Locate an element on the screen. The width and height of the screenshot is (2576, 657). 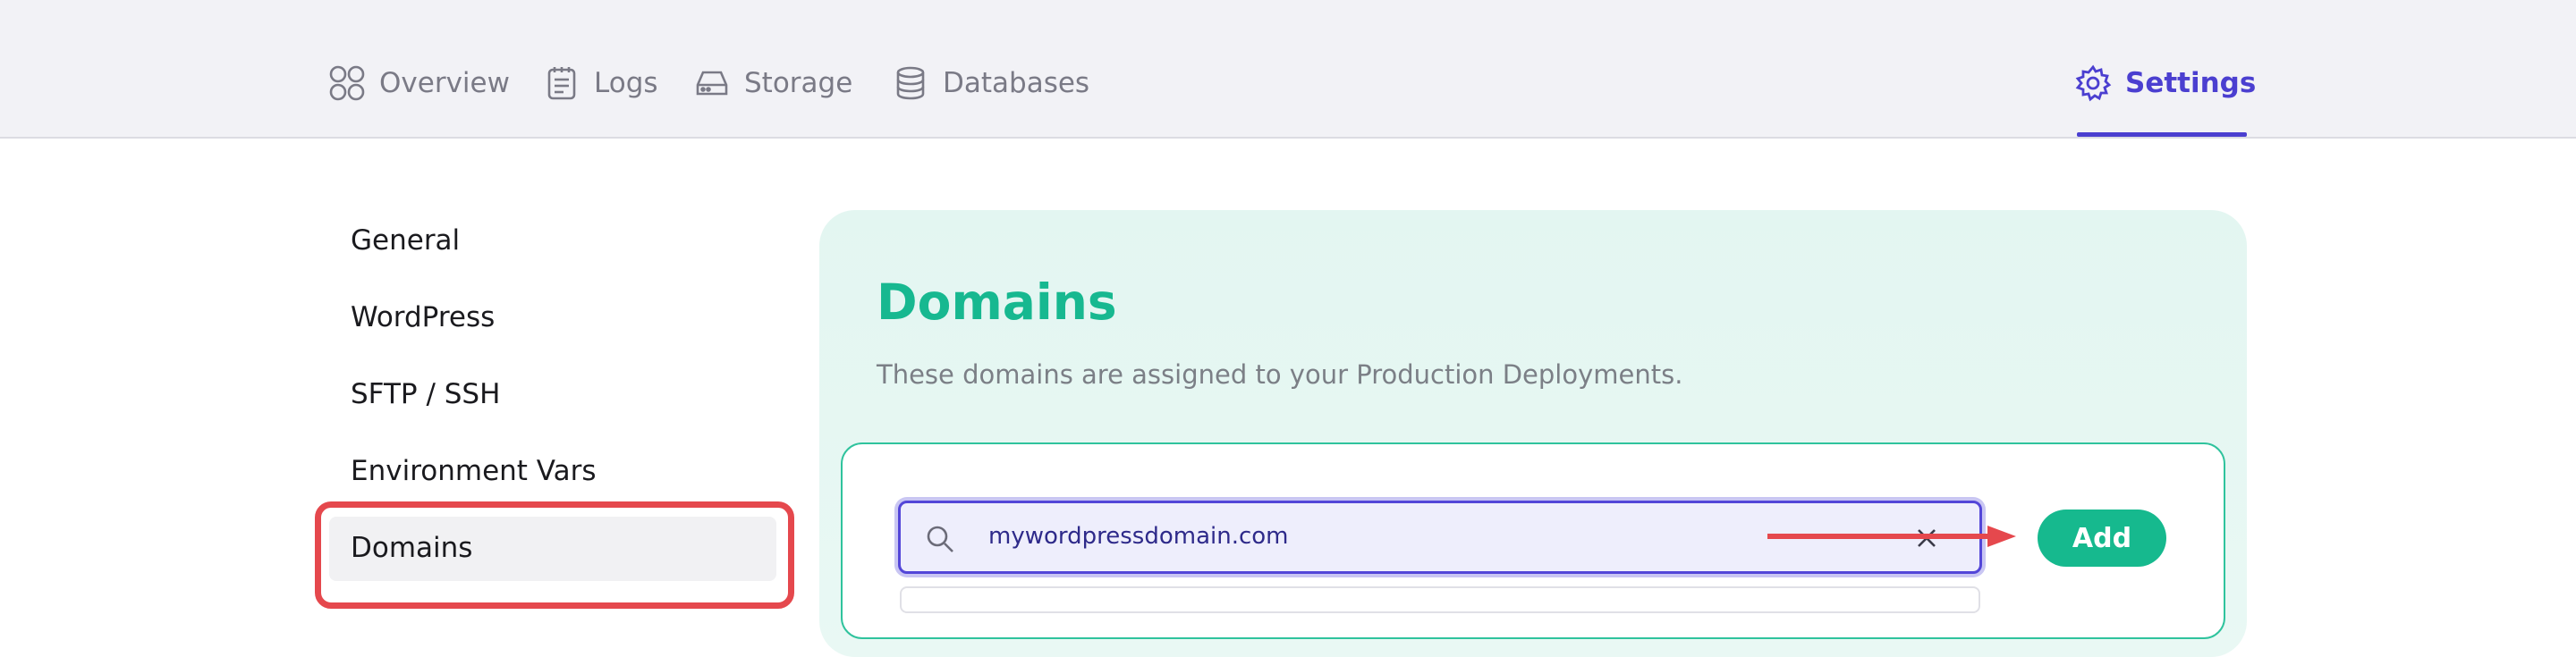
add-domain-button: Add is located at coordinates (2102, 538).